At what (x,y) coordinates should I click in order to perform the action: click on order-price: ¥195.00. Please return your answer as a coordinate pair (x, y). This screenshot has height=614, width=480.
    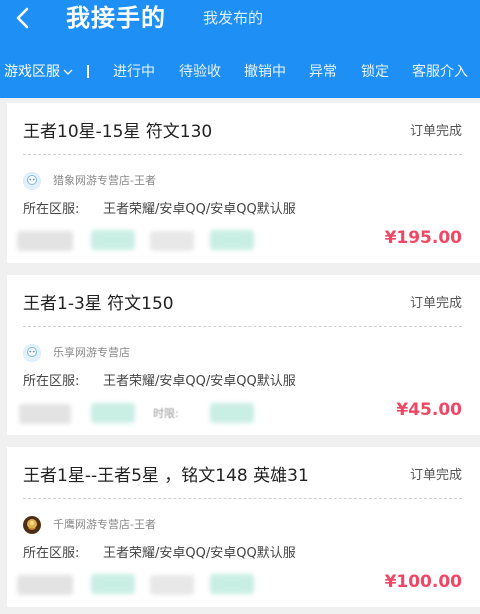
    Looking at the image, I should click on (423, 238).